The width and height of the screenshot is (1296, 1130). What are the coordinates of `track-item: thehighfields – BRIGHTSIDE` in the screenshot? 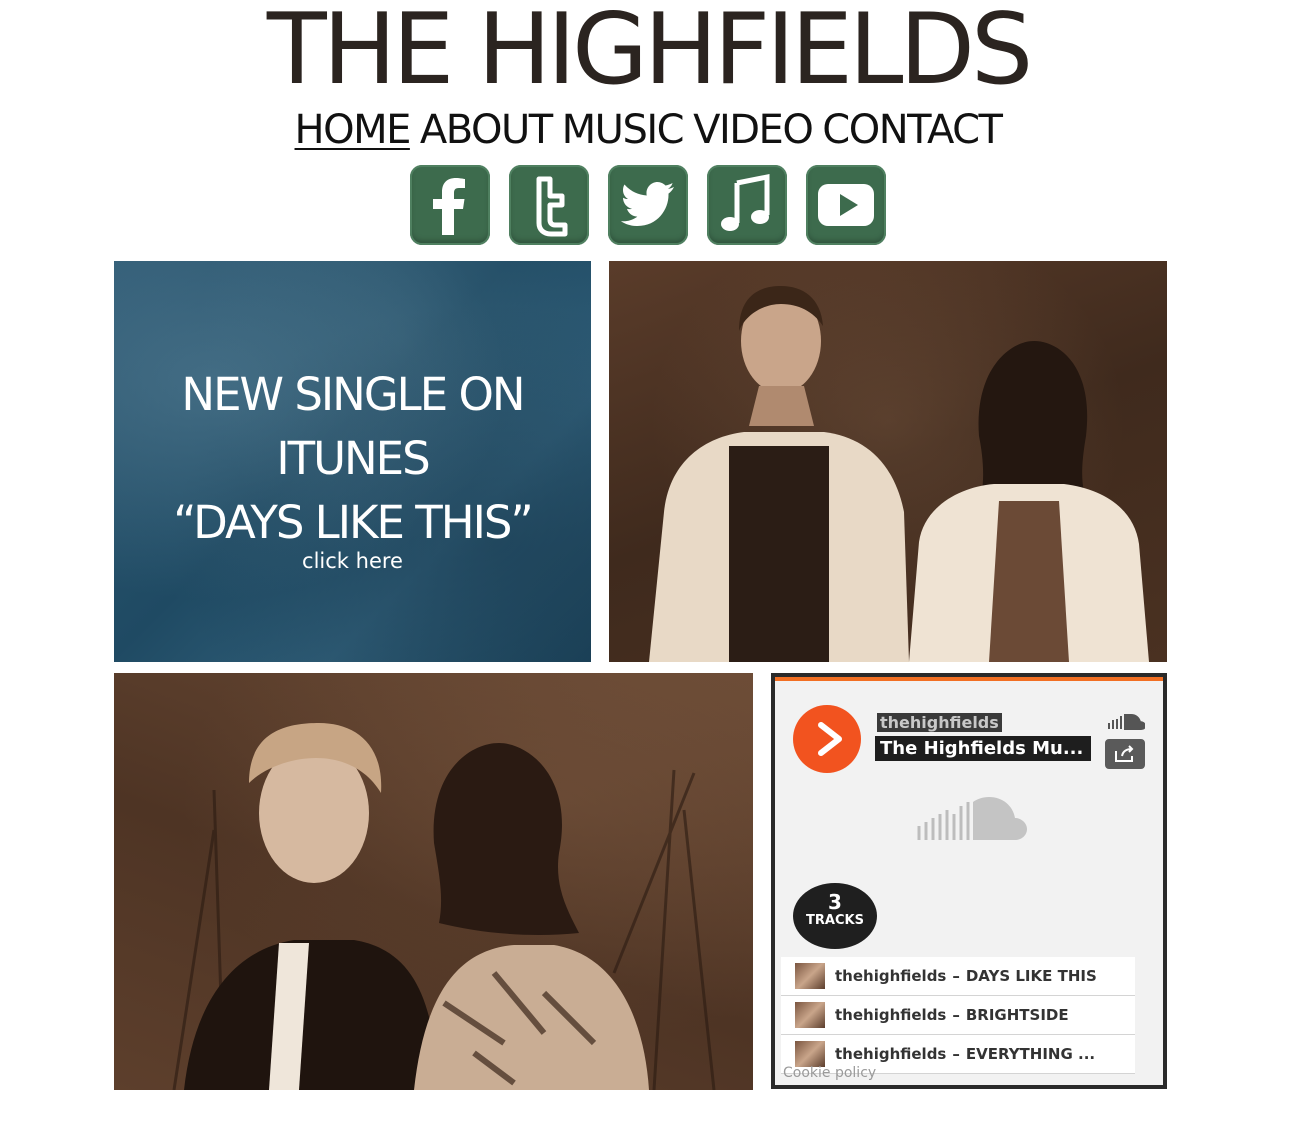 It's located at (958, 1015).